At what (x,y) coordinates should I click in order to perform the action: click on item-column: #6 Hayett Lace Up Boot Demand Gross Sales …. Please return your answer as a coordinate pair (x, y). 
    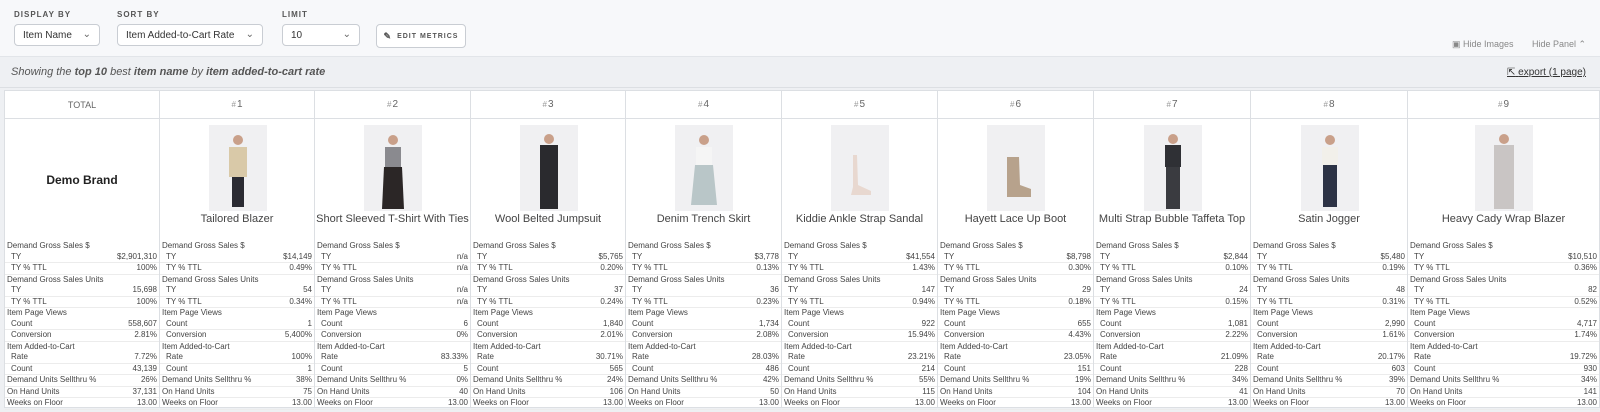
    Looking at the image, I should click on (1016, 250).